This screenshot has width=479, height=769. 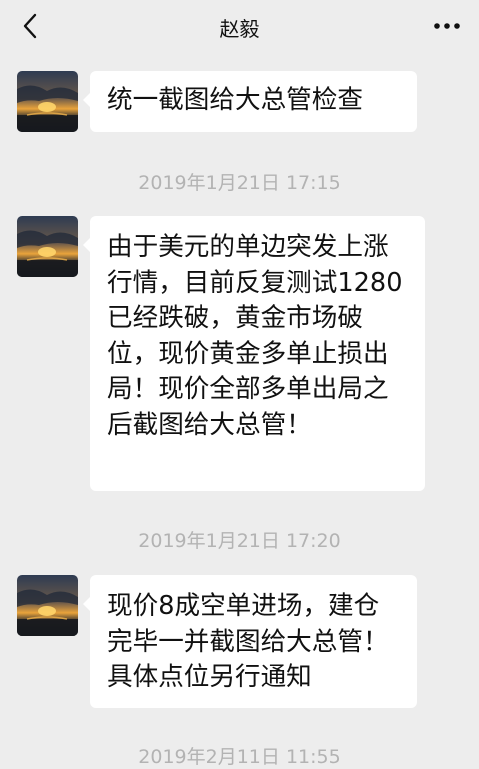 What do you see at coordinates (239, 541) in the screenshot?
I see `message-timestamp: 2019年1月21日 17:20` at bounding box center [239, 541].